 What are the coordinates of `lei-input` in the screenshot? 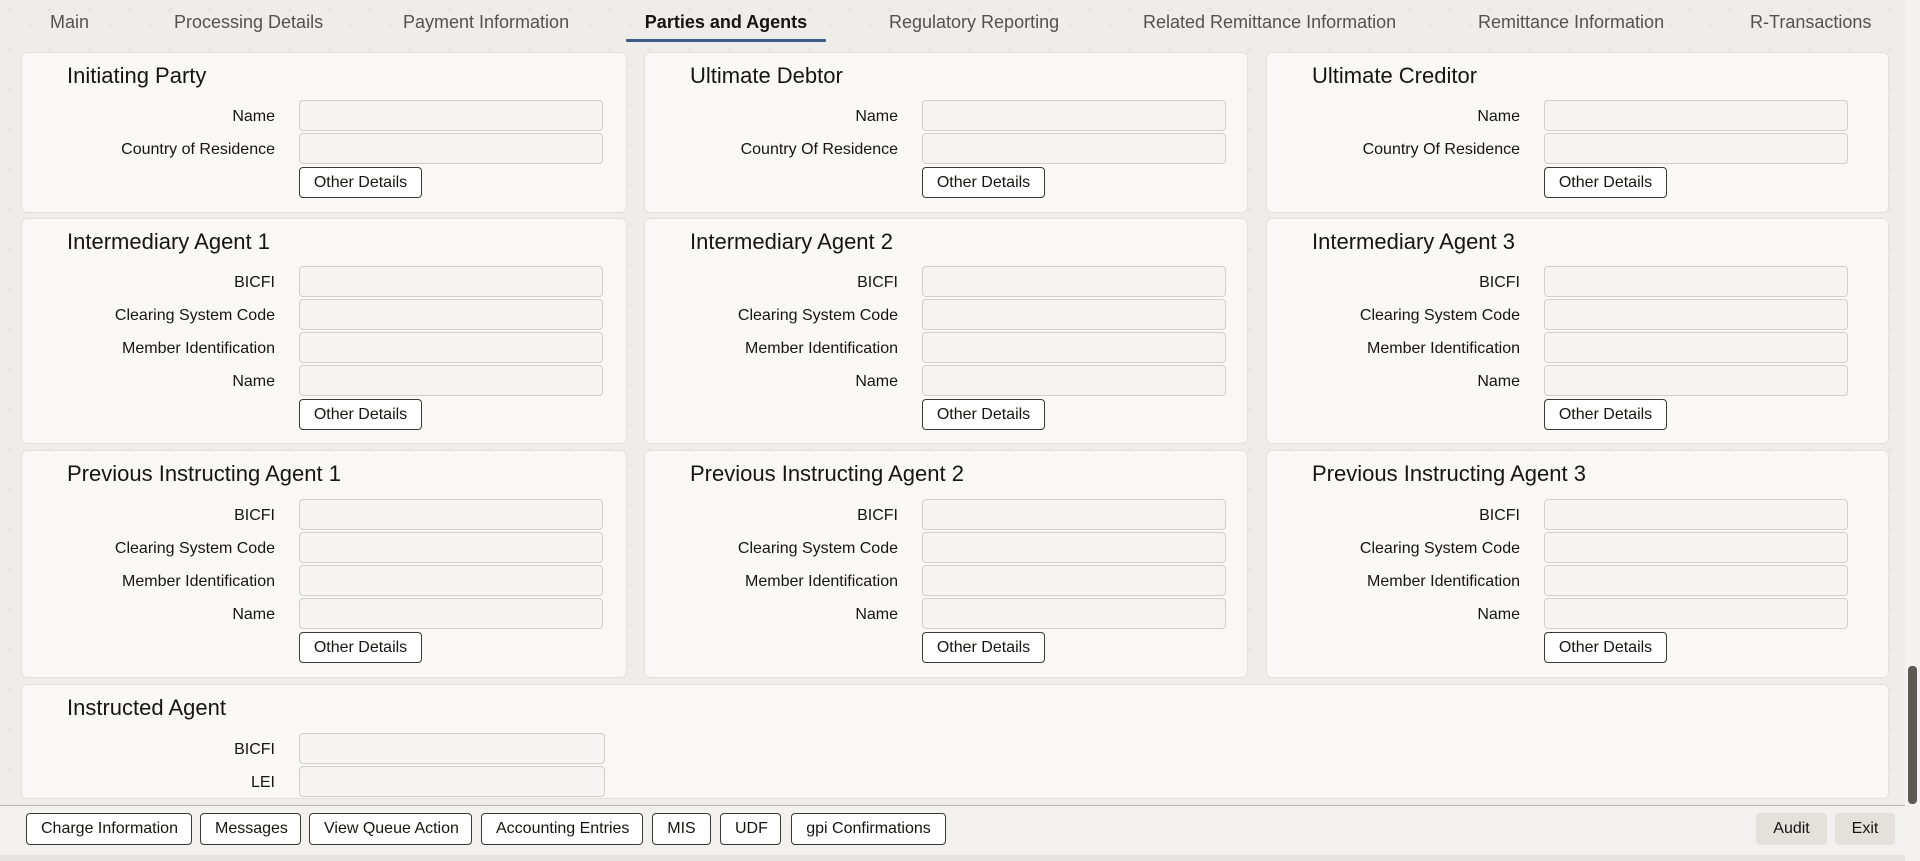 It's located at (452, 781).